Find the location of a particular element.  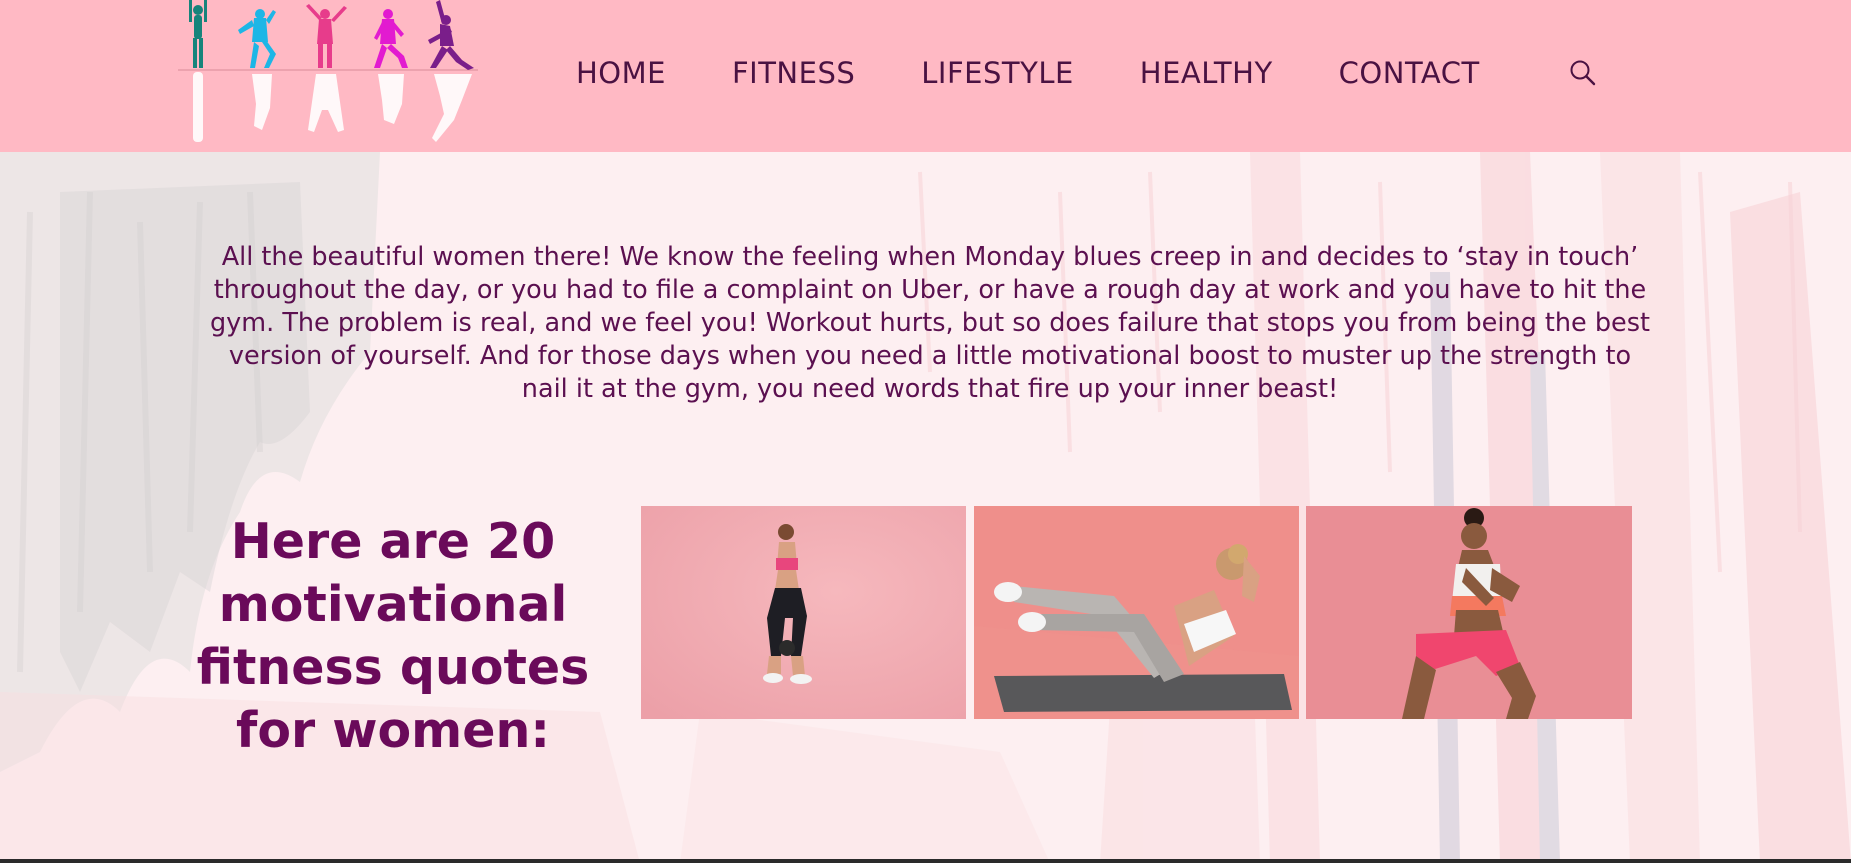

photo-squat is located at coordinates (1469, 612).